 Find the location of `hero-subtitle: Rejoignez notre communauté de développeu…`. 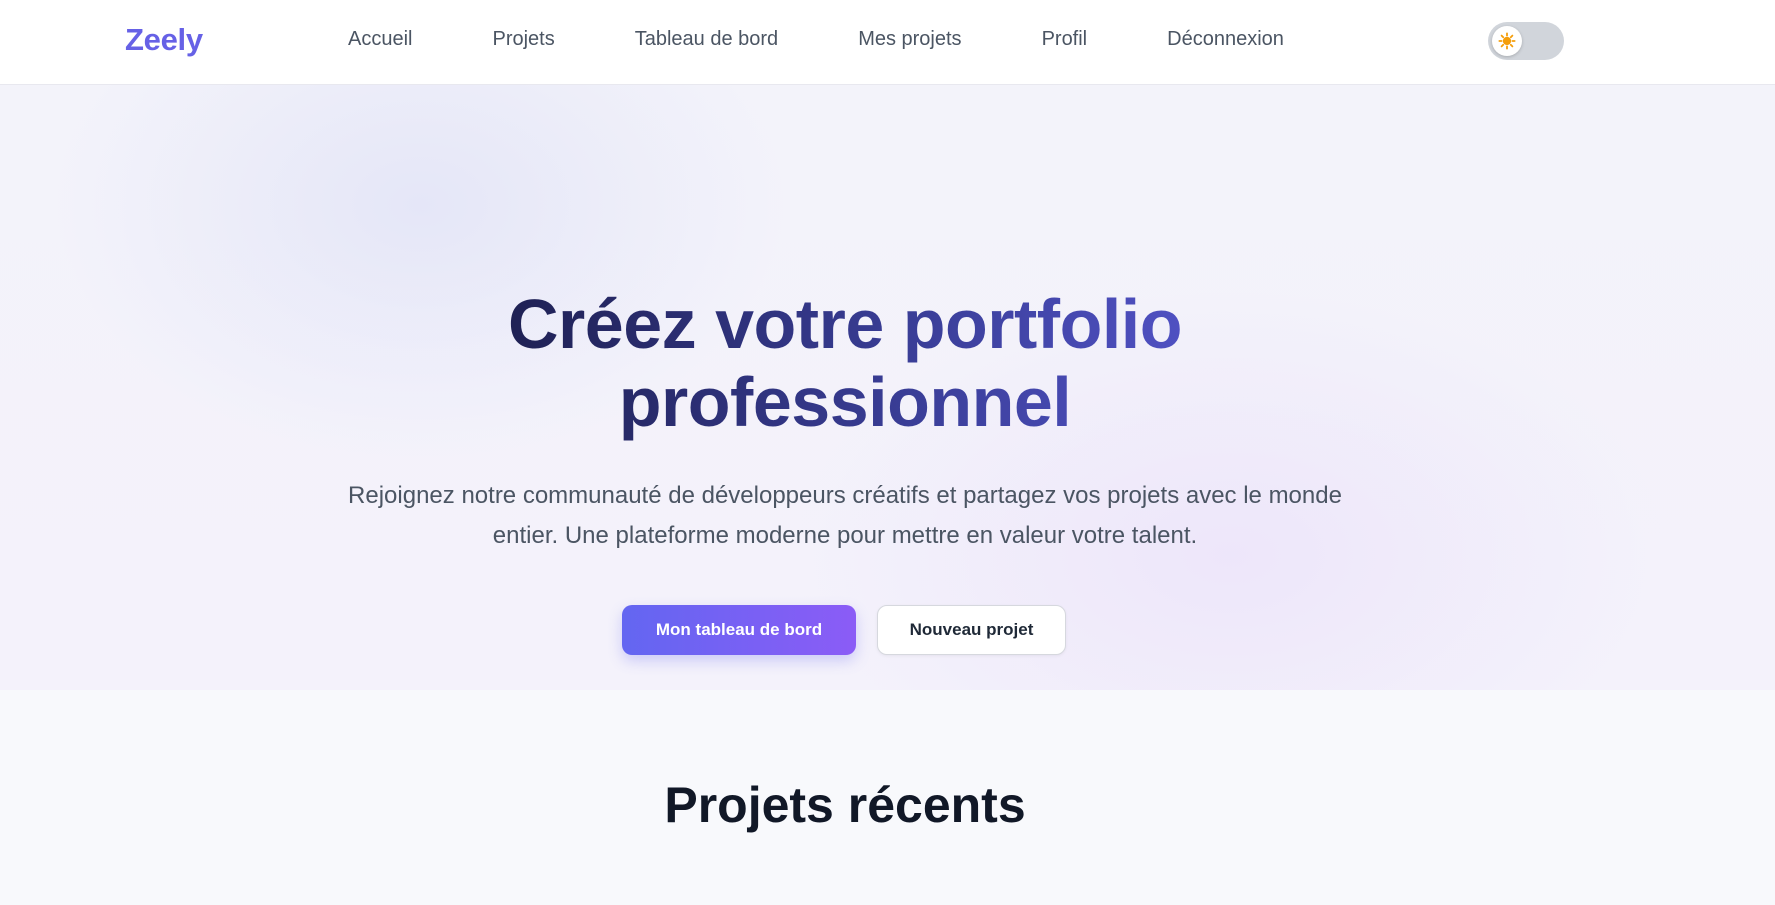

hero-subtitle: Rejoignez notre communauté de développeu… is located at coordinates (845, 515).